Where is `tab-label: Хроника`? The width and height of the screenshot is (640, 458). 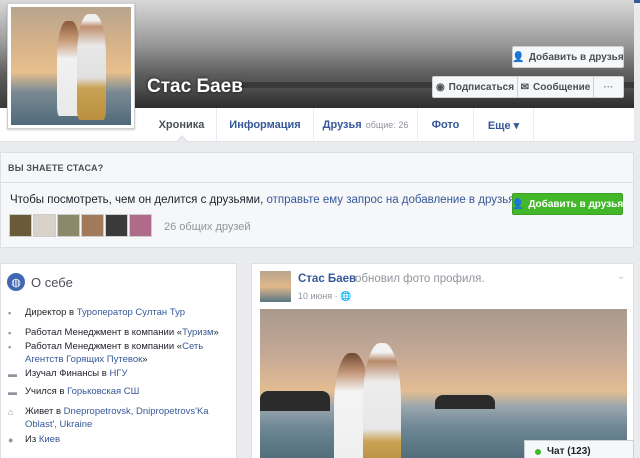
tab-label: Хроника is located at coordinates (181, 125).